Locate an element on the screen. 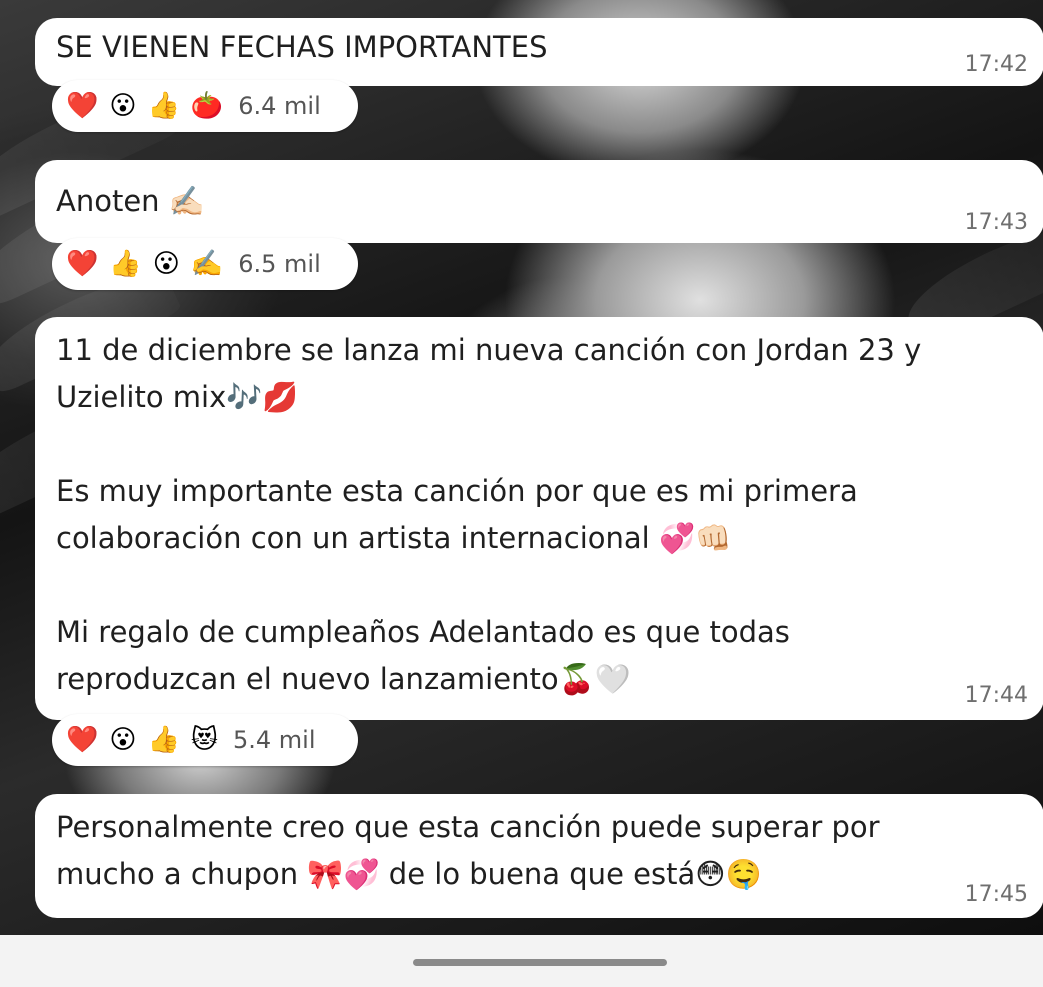 This screenshot has width=1043, height=987. writing-hand-reaction-icon: ✍️ is located at coordinates (207, 264).